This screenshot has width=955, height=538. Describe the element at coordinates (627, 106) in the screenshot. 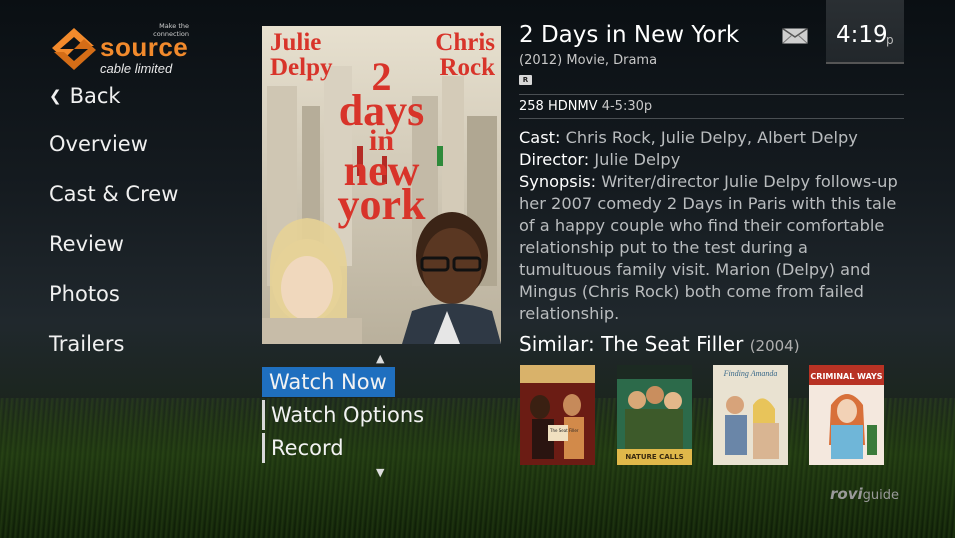

I see `airing-time: 4-5:30p` at that location.